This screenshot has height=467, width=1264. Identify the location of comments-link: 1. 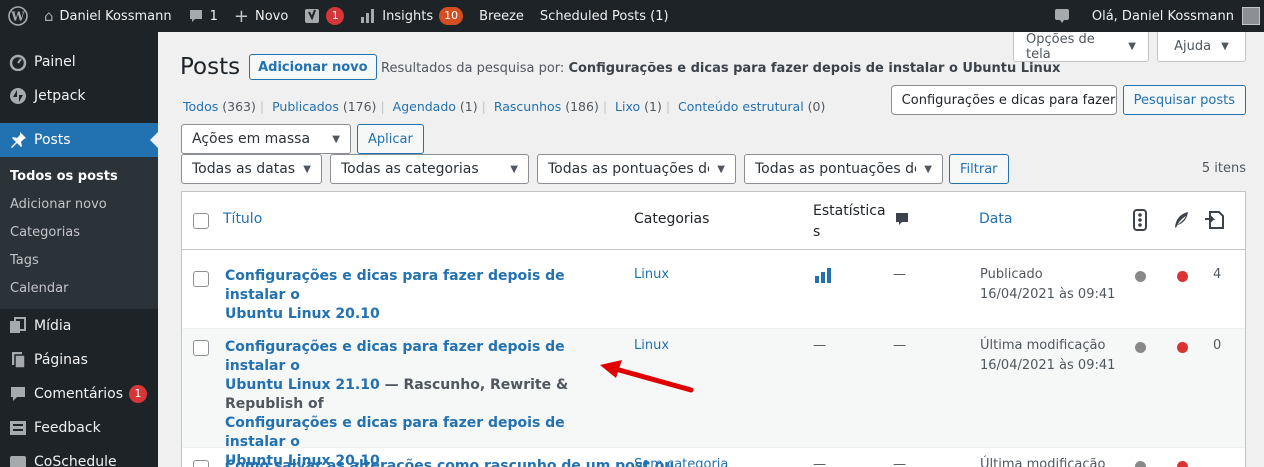
(203, 16).